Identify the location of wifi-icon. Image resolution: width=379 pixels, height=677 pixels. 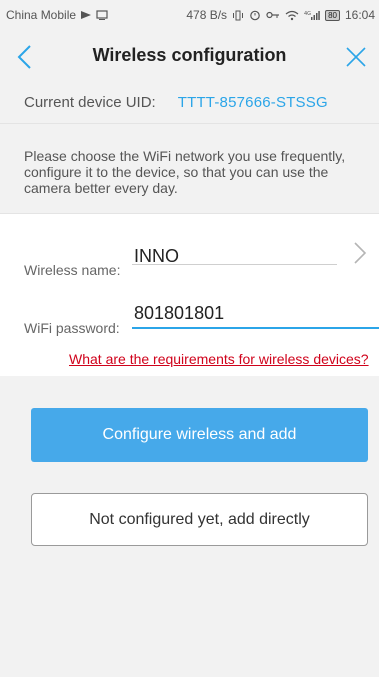
(292, 15).